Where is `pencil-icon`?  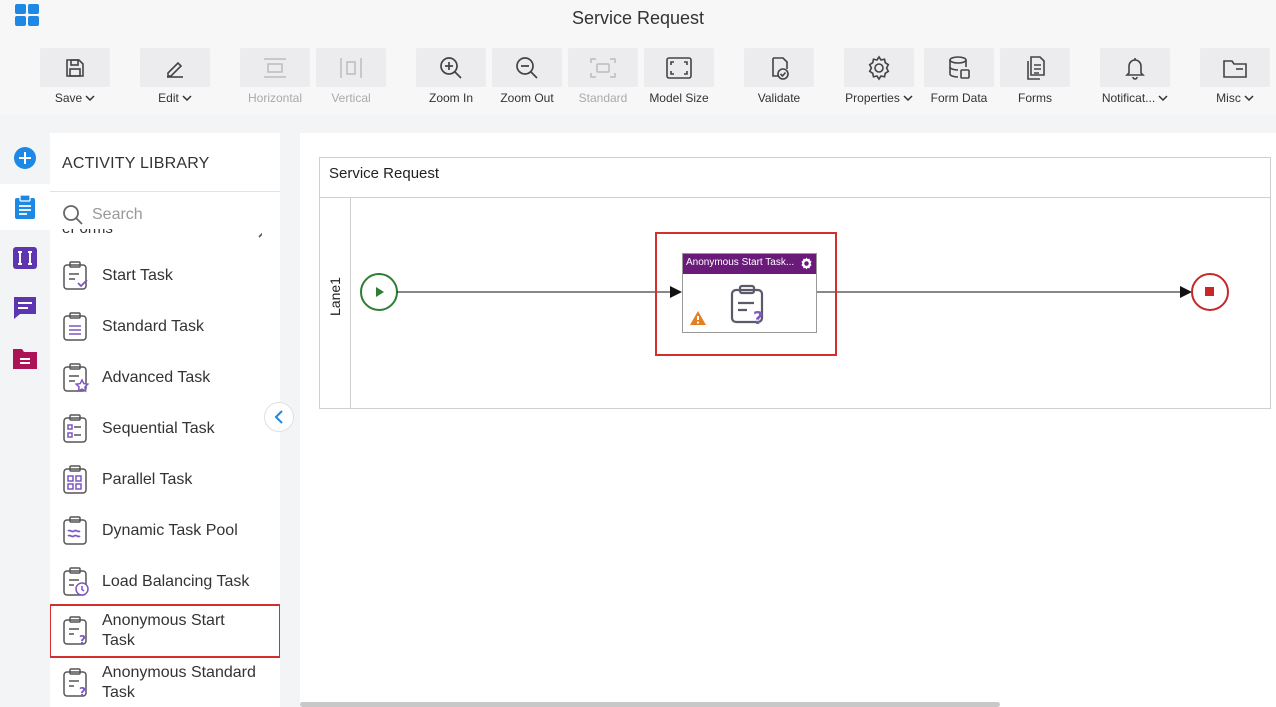
pencil-icon is located at coordinates (175, 69).